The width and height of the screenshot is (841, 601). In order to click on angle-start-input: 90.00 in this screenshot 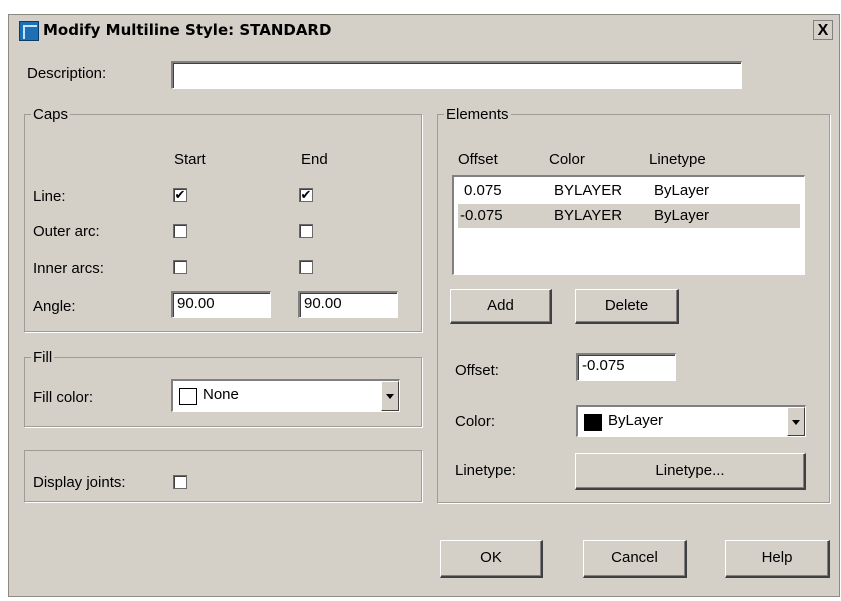, I will do `click(221, 304)`.